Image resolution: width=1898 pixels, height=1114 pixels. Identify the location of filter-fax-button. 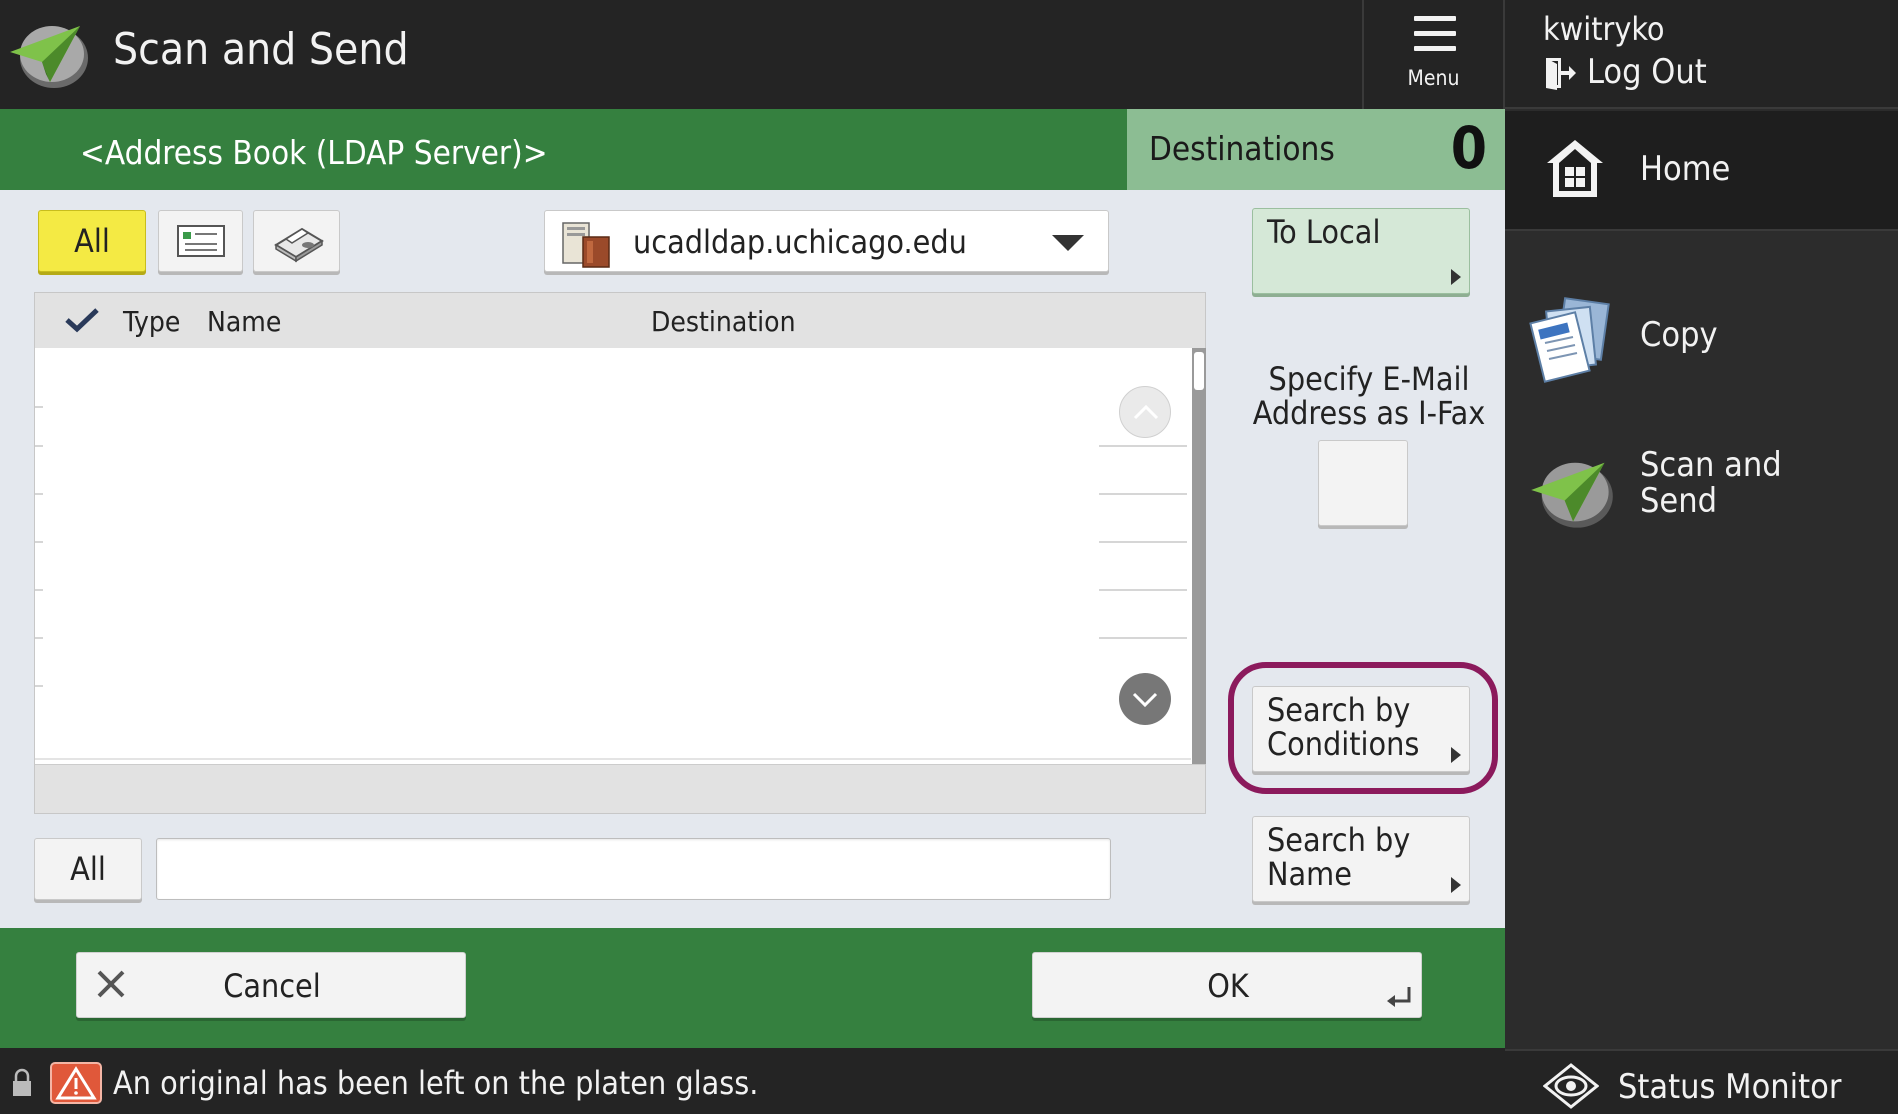
(296, 241).